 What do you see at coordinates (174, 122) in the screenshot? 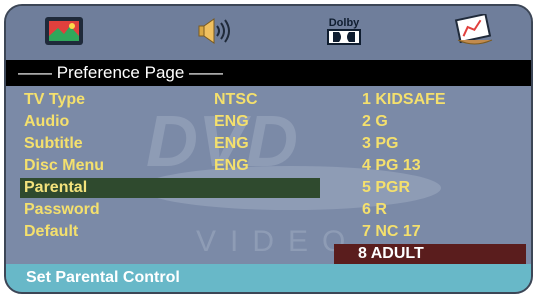
I see `menu-item-audio: Audio` at bounding box center [174, 122].